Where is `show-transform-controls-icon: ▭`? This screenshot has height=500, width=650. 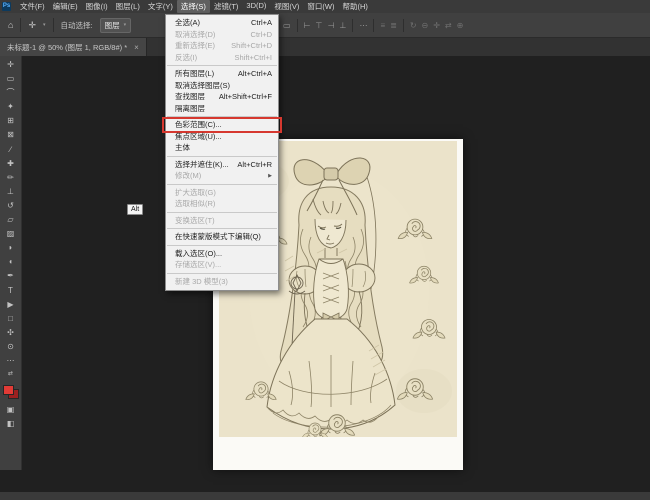
show-transform-controls-icon: ▭ is located at coordinates (287, 25).